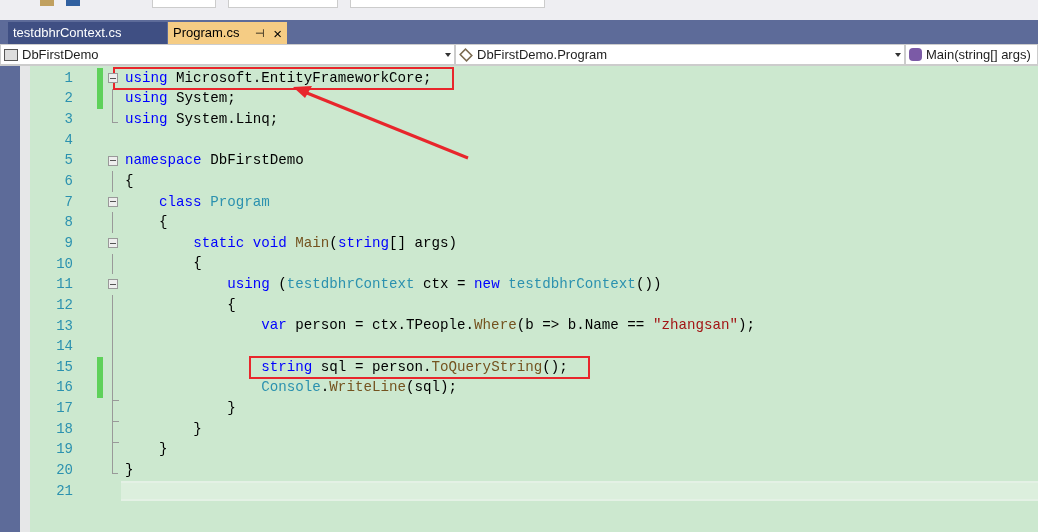  Describe the element at coordinates (202, 119) in the screenshot. I see `code-line: using System.Linq;` at that location.